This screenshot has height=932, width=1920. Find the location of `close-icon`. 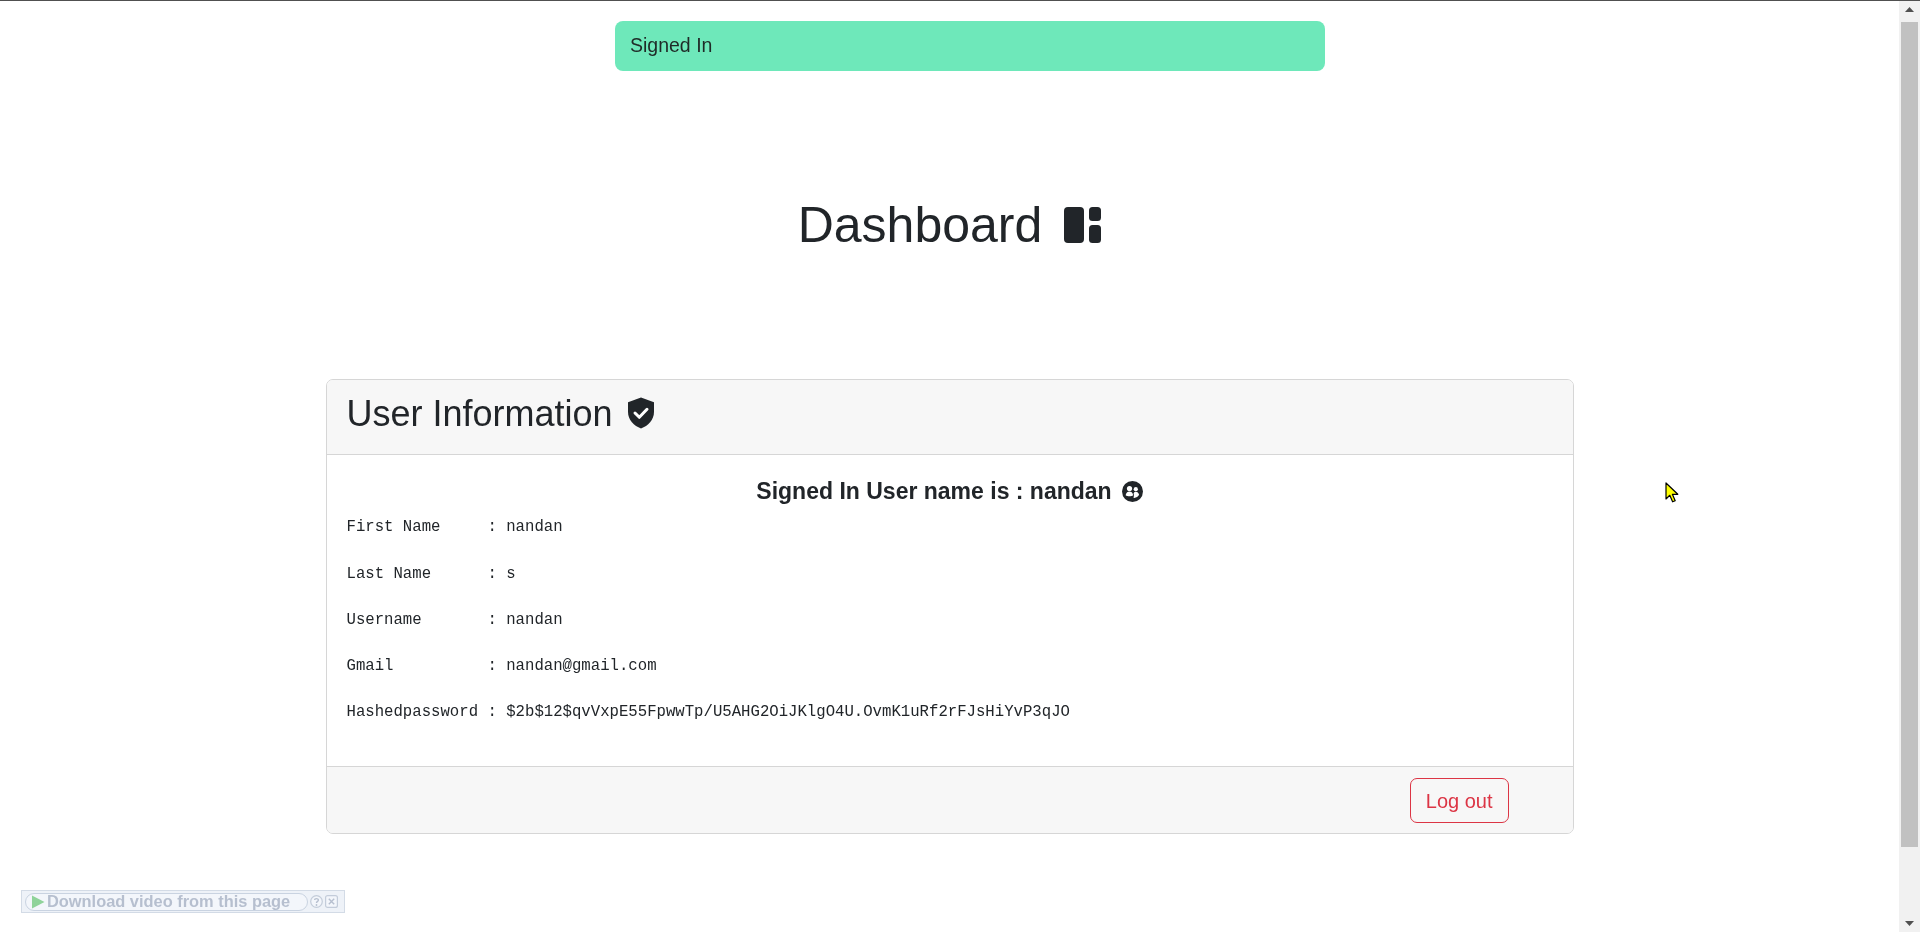

close-icon is located at coordinates (331, 901).